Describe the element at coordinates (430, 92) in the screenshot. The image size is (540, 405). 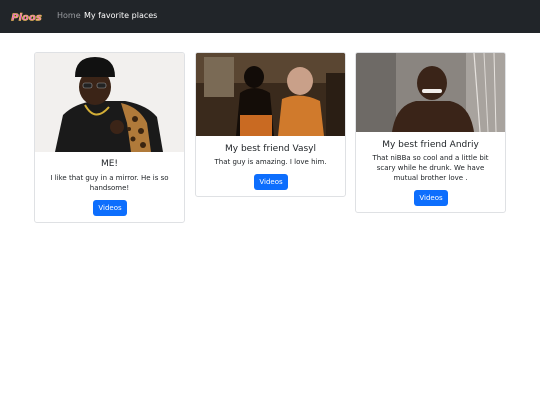
I see `card-image-andriy` at that location.